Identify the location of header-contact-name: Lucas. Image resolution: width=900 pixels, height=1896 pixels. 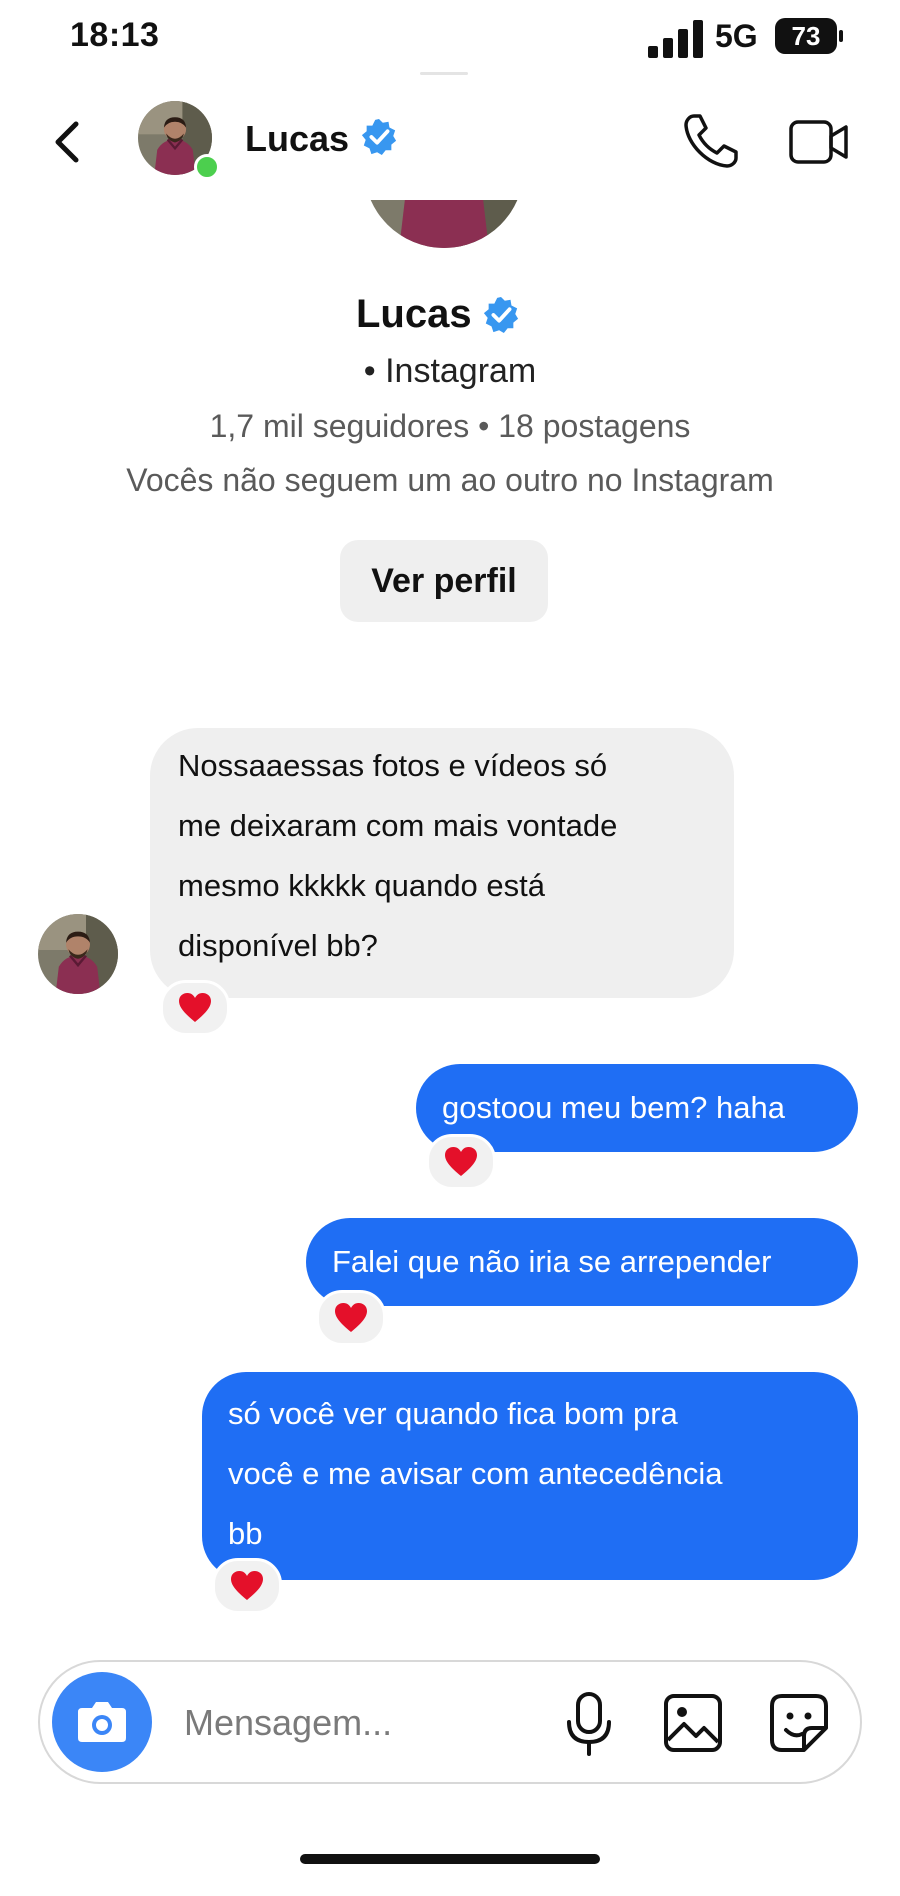
(297, 139).